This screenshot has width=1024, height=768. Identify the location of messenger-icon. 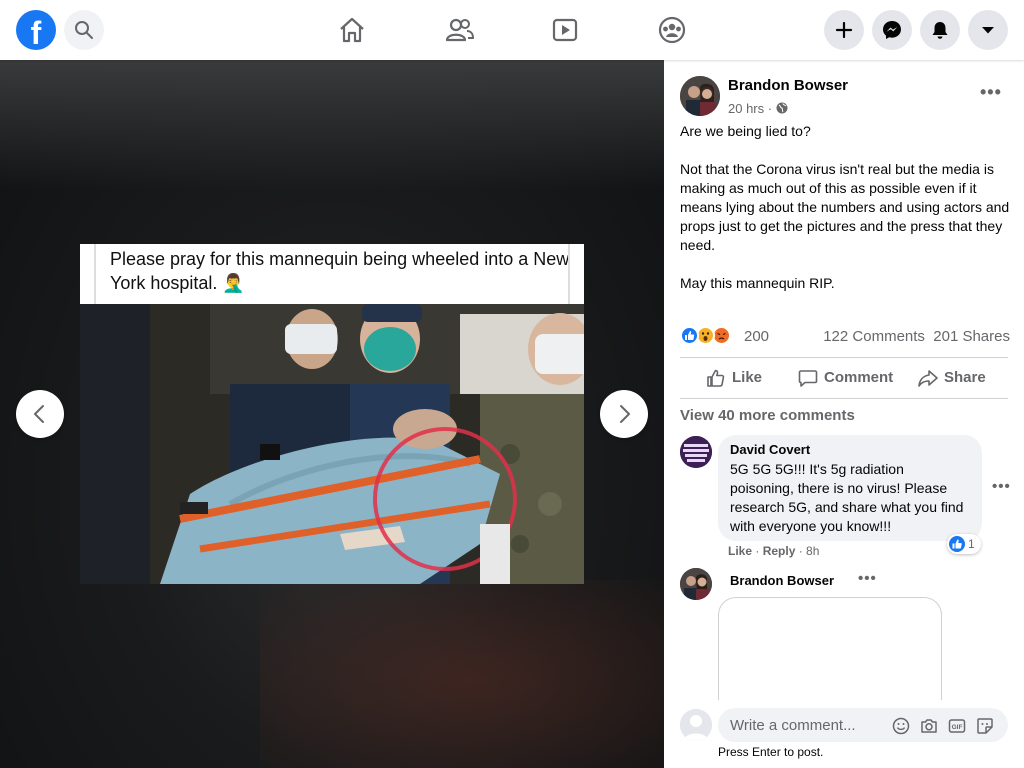
(892, 30).